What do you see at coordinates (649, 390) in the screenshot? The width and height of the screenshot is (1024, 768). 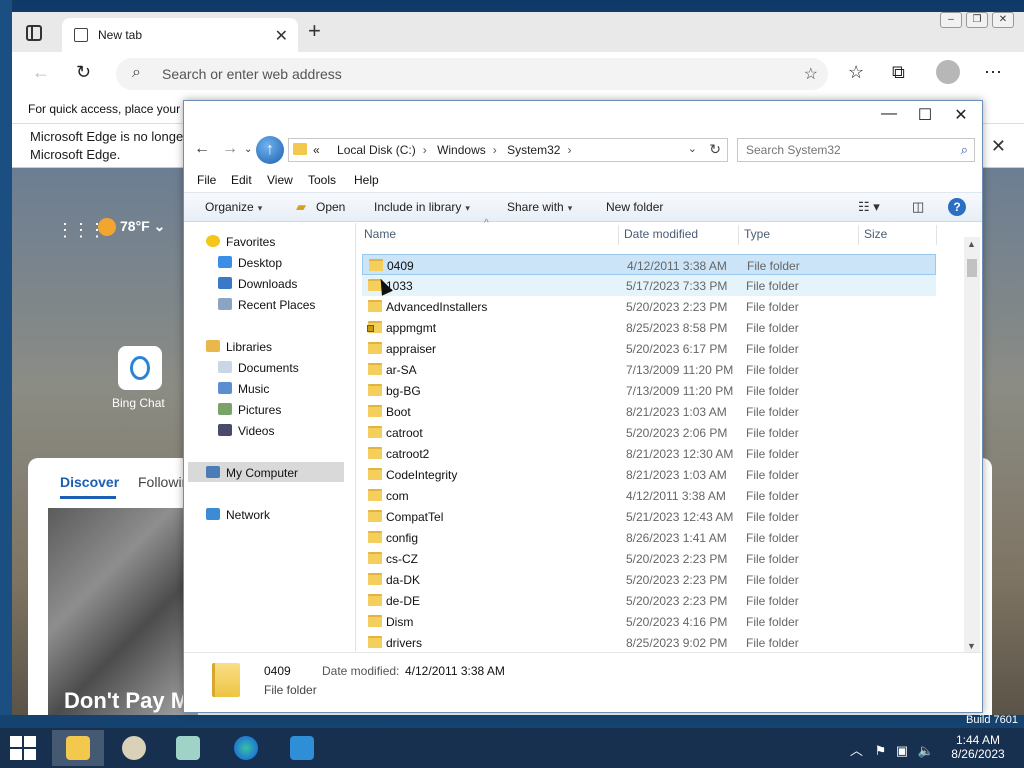 I see `file-row-bg-bg: bg-BG 7/13/2009 11:20 PM File folder` at bounding box center [649, 390].